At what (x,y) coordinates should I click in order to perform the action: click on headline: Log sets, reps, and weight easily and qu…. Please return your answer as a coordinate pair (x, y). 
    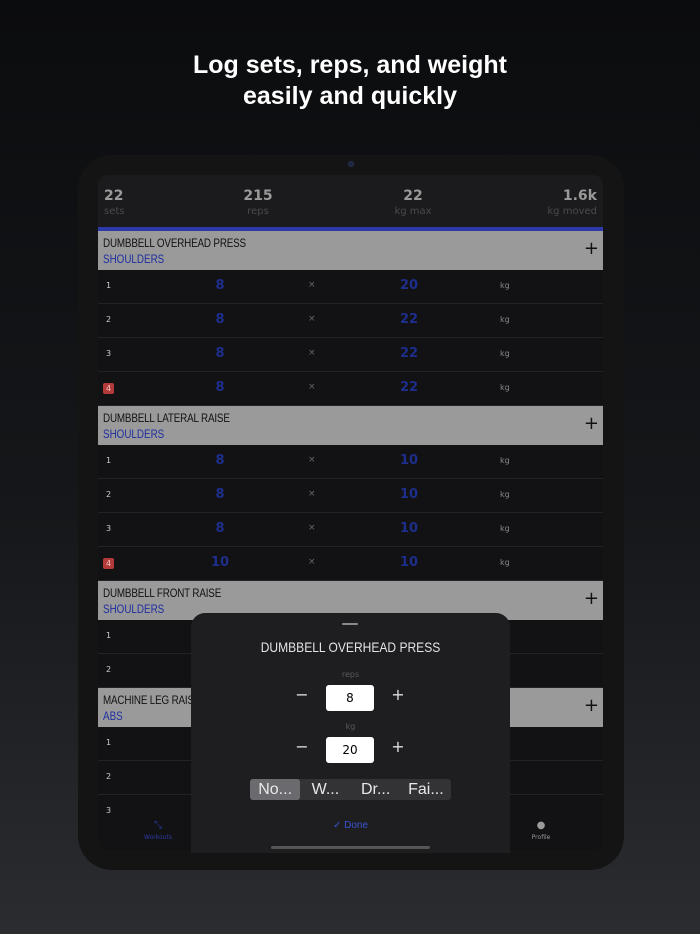
    Looking at the image, I should click on (350, 81).